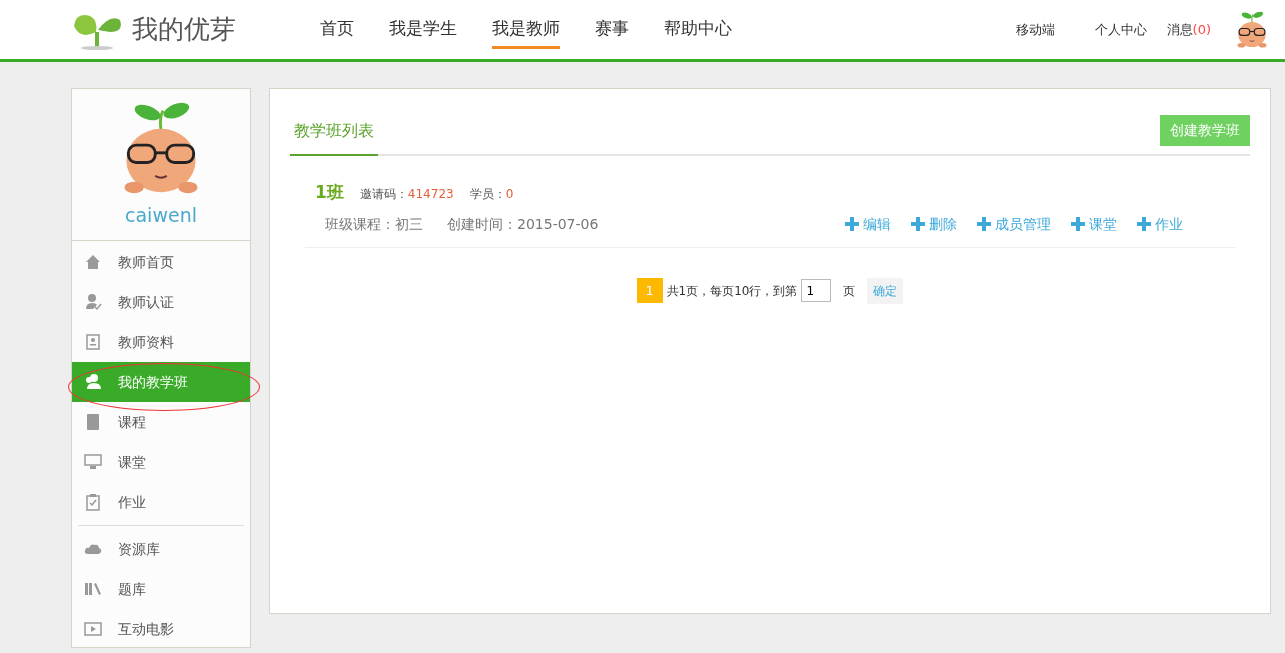 The image size is (1285, 653). I want to click on invite-code: 414723, so click(430, 194).